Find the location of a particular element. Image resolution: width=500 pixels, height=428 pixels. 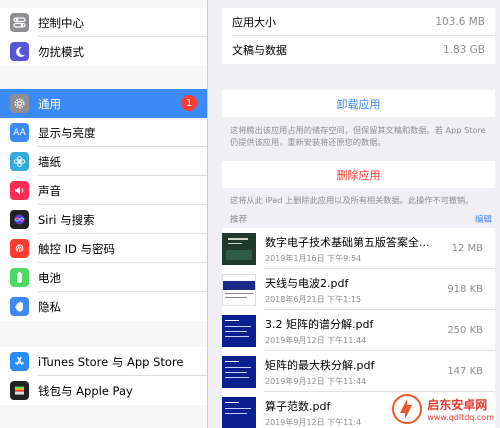

sidebar-group-control: 控制中心 勿扰模式 is located at coordinates (103, 37).